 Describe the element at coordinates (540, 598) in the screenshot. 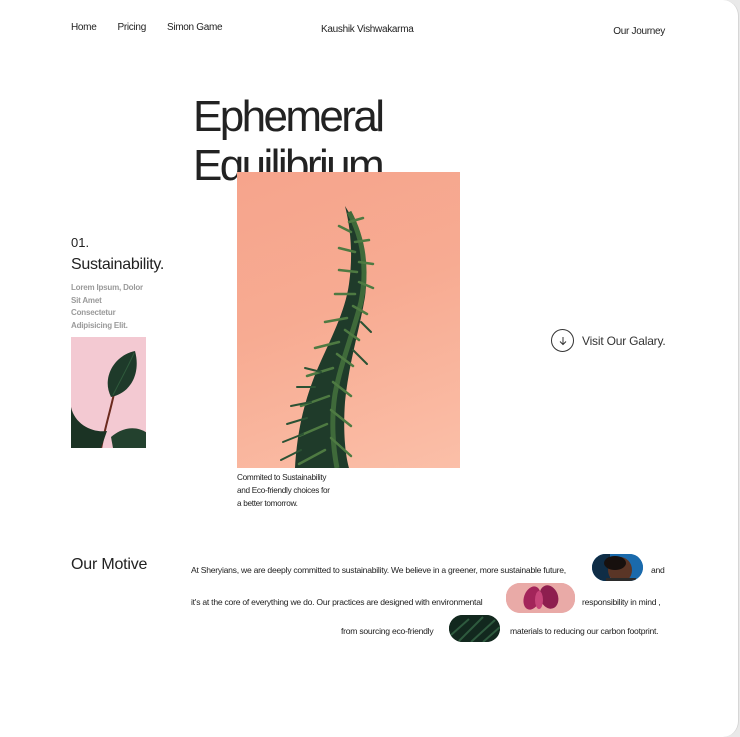

I see `pink-leaves-pill-image` at that location.